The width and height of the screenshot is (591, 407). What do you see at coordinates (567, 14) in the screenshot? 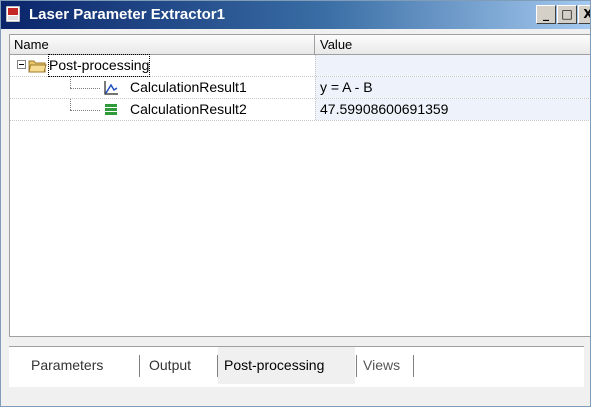
I see `maximize-button: □` at bounding box center [567, 14].